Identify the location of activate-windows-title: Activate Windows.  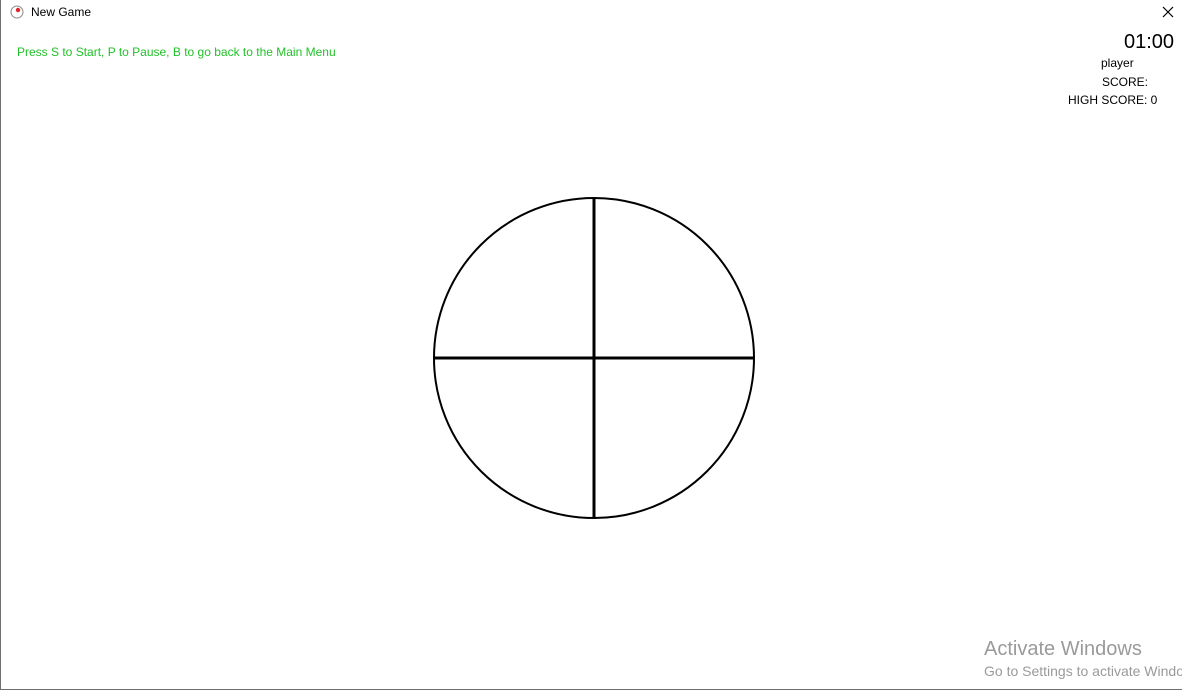
(1063, 649).